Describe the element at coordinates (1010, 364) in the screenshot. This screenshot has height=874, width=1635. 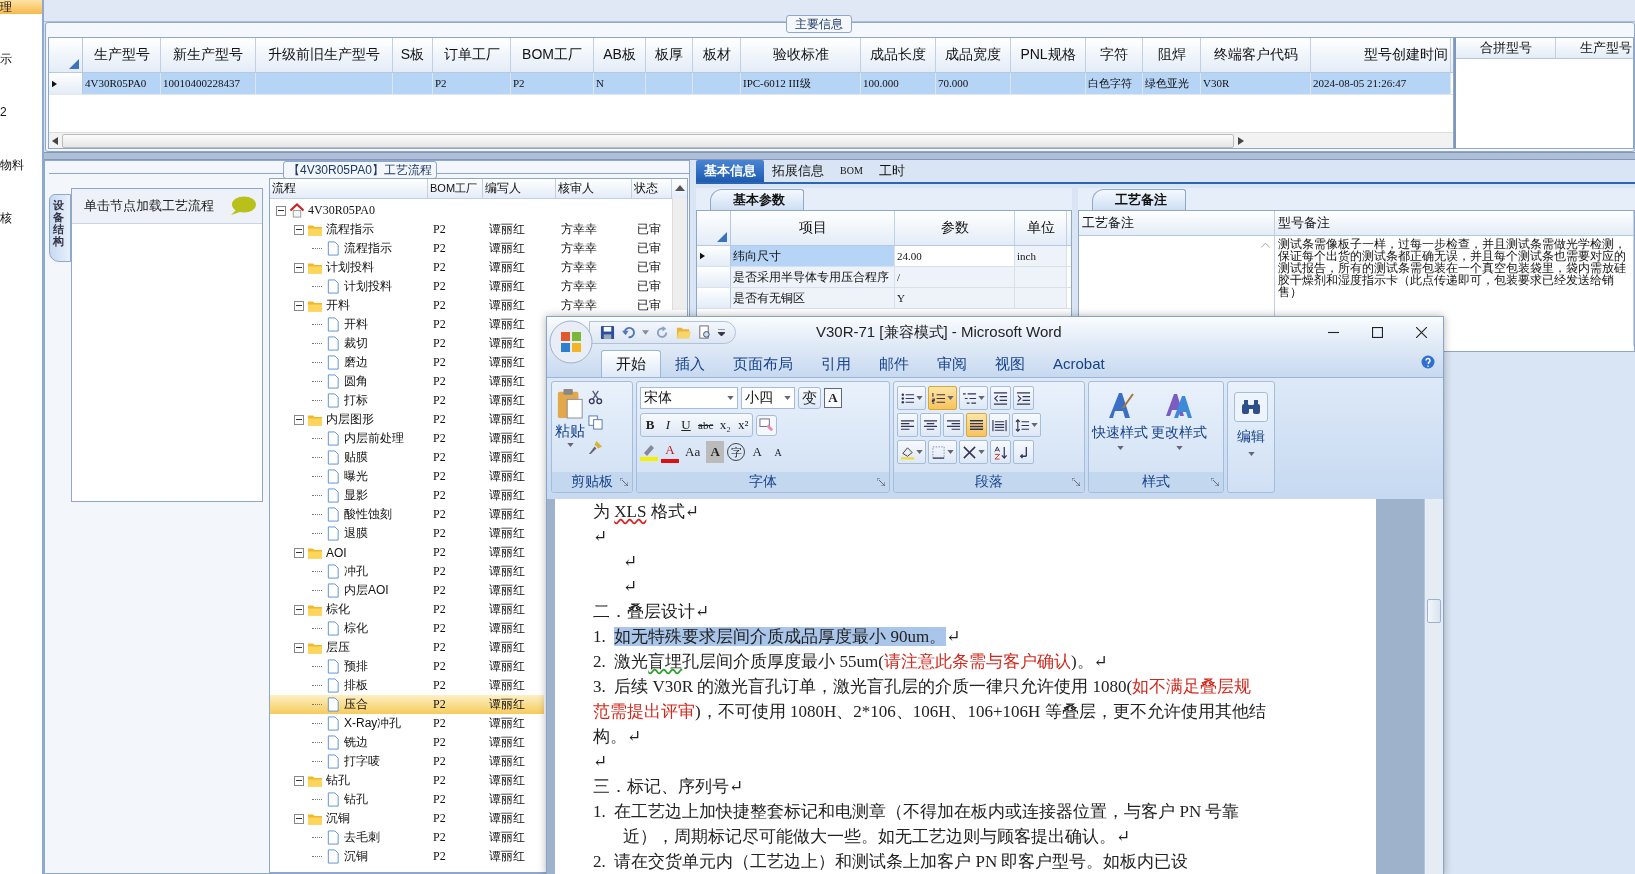
I see `ribbon-tab: 视图` at that location.